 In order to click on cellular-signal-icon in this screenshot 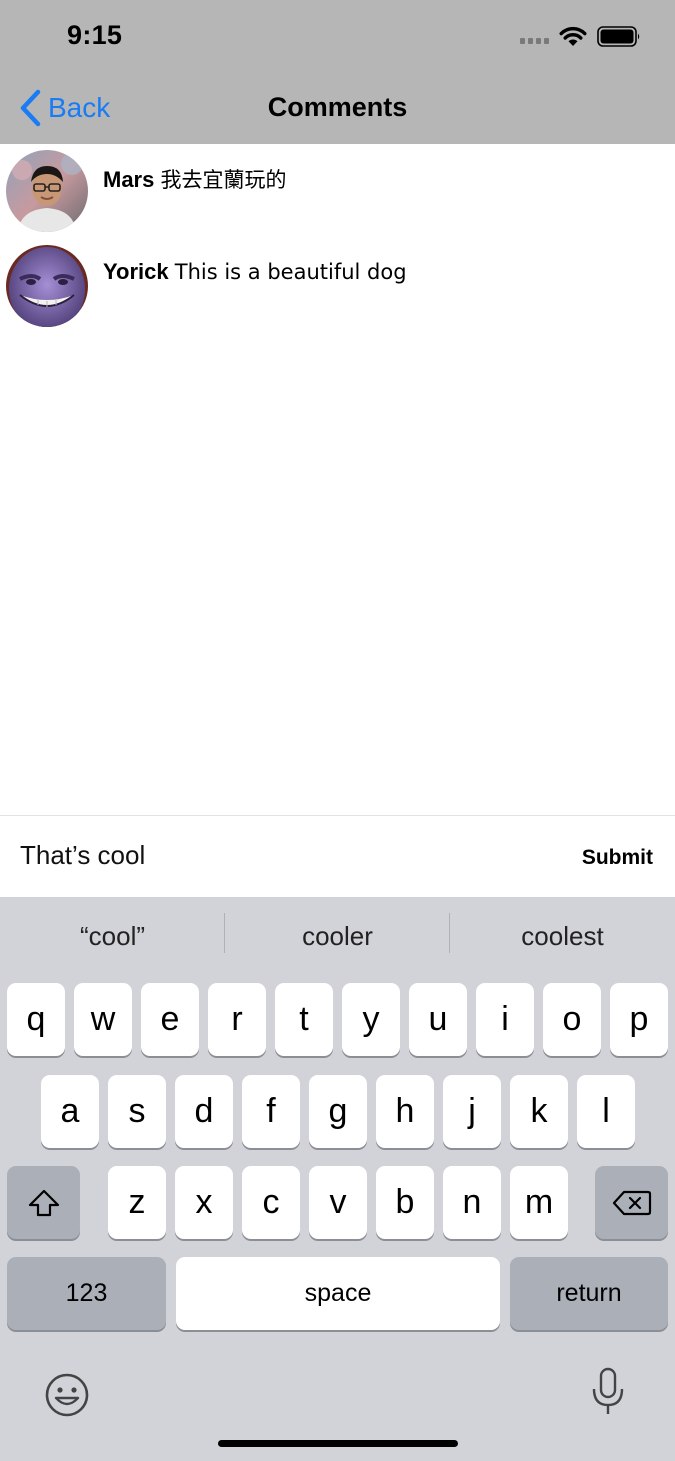, I will do `click(535, 42)`.